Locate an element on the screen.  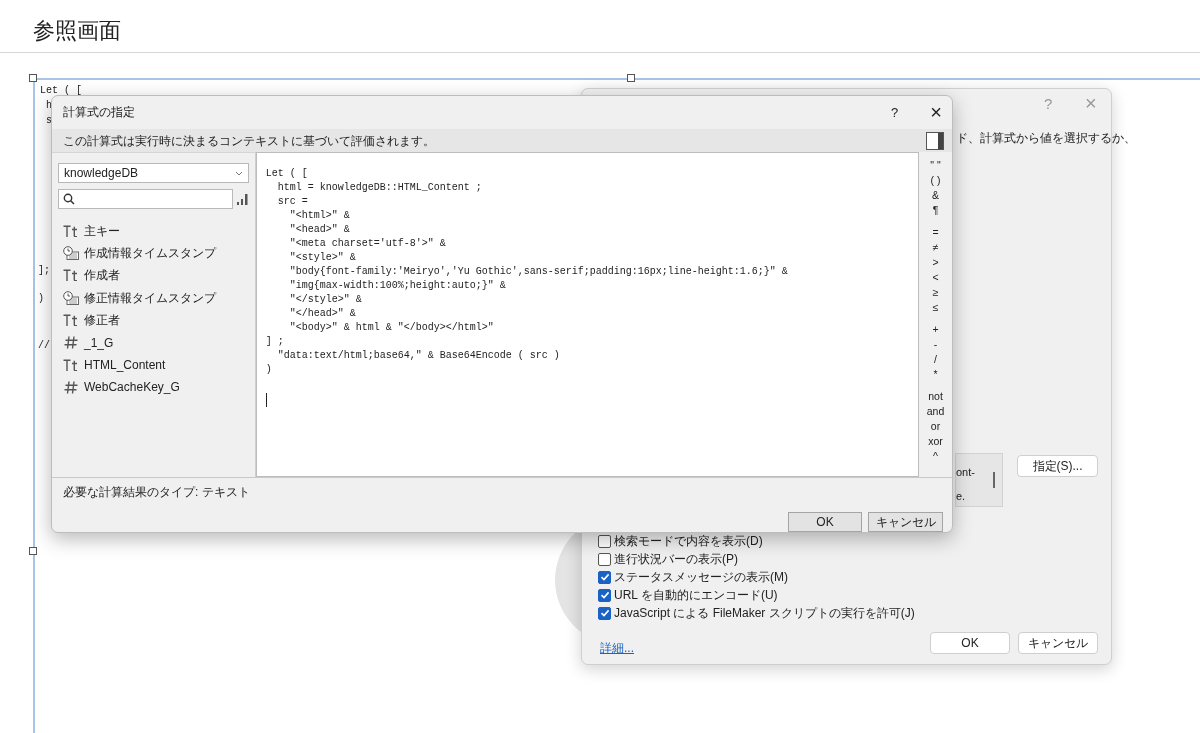
result-type-text: 必要な計算結果のタイプ: テキスト is located at coordinates (157, 492).